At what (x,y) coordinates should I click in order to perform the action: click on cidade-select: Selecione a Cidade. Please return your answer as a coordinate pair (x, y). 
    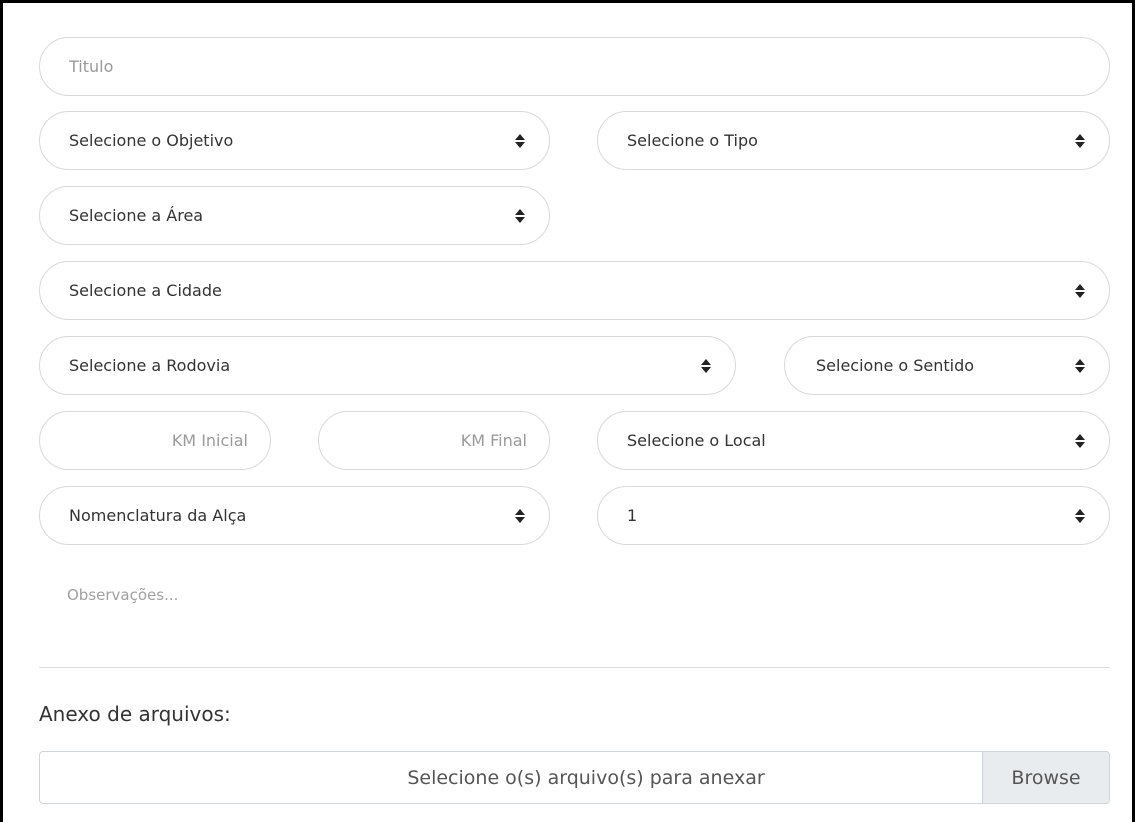
    Looking at the image, I should click on (574, 290).